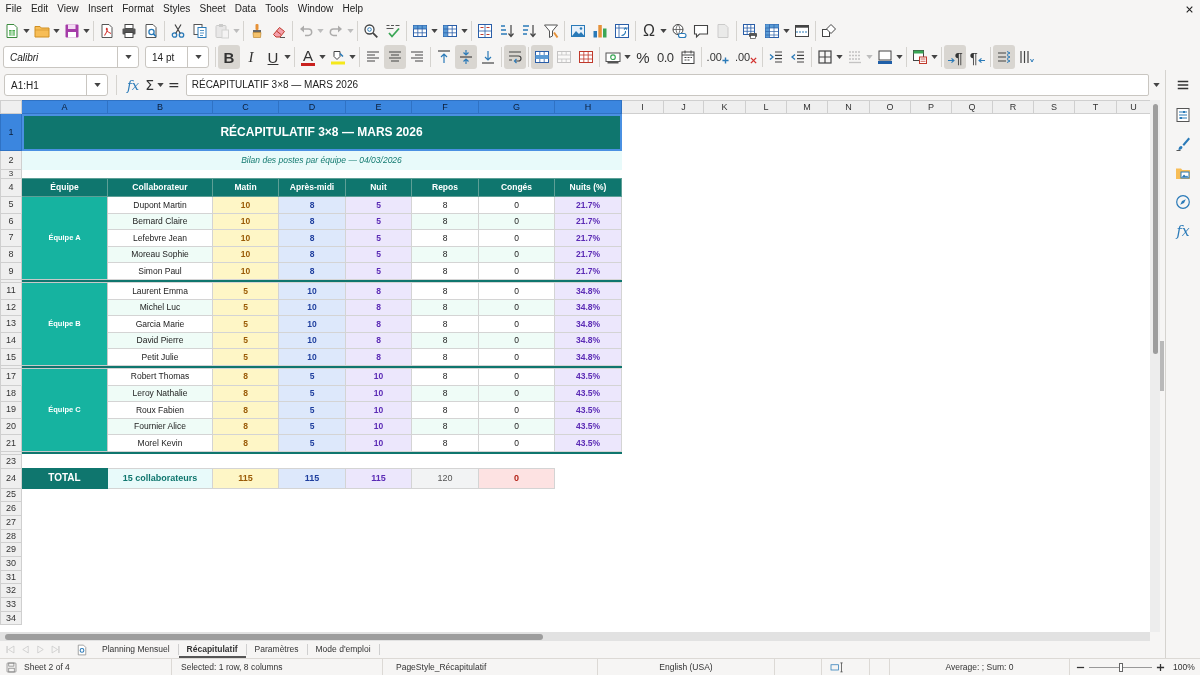 The width and height of the screenshot is (1200, 675). I want to click on document-icon, so click(82, 649).